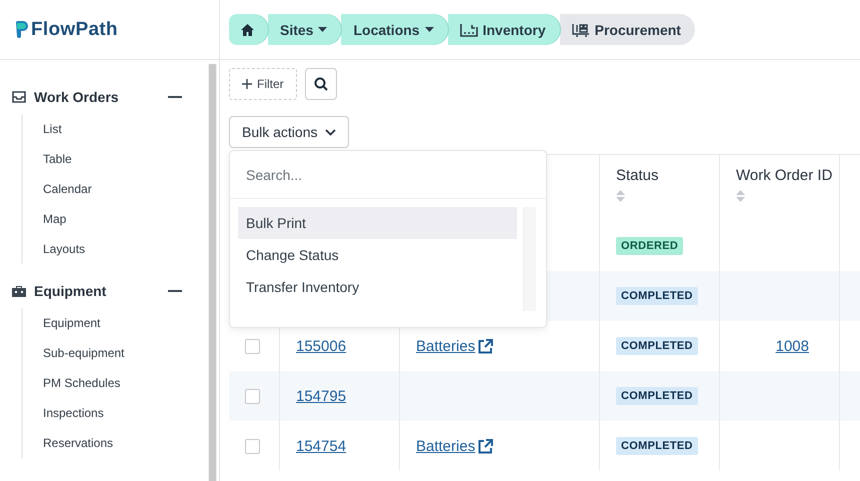 The width and height of the screenshot is (860, 481). I want to click on breadcrumb-item, so click(248, 29).